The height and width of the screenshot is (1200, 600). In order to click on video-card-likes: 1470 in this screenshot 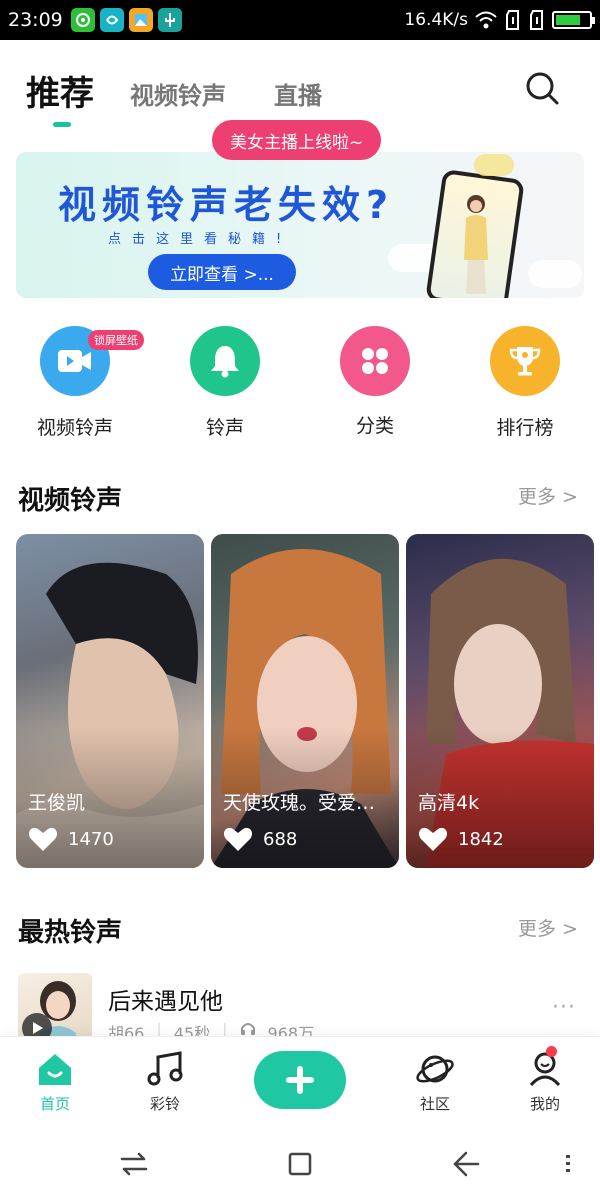, I will do `click(71, 839)`.